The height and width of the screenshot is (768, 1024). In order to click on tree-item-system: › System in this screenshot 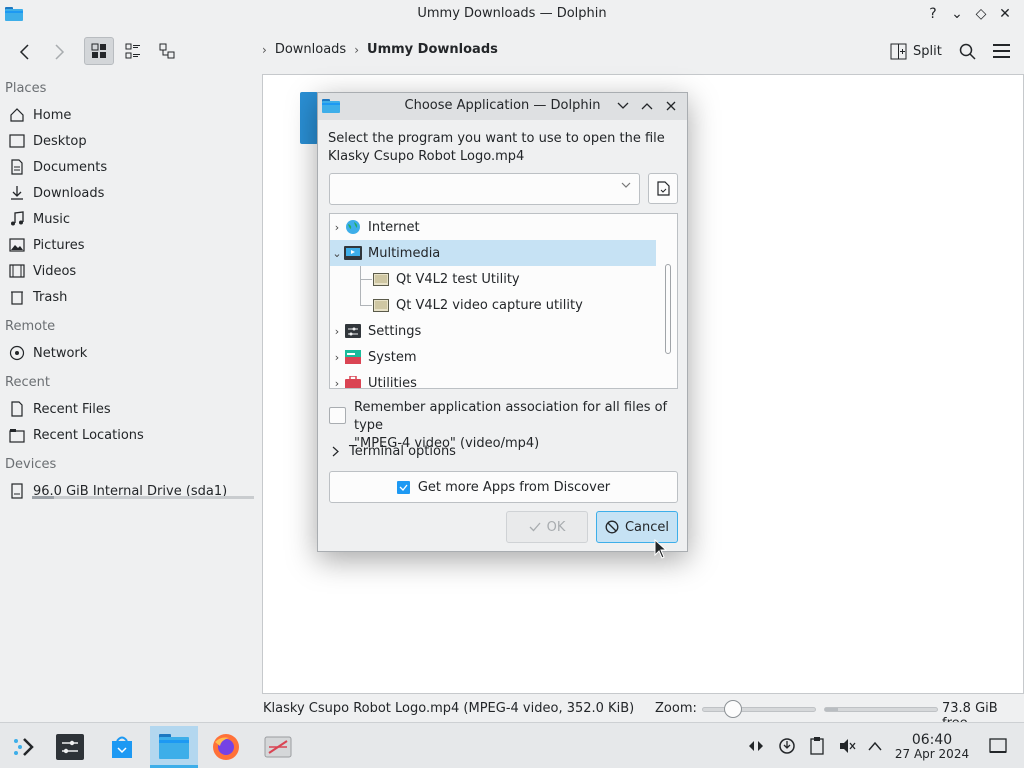, I will do `click(493, 357)`.